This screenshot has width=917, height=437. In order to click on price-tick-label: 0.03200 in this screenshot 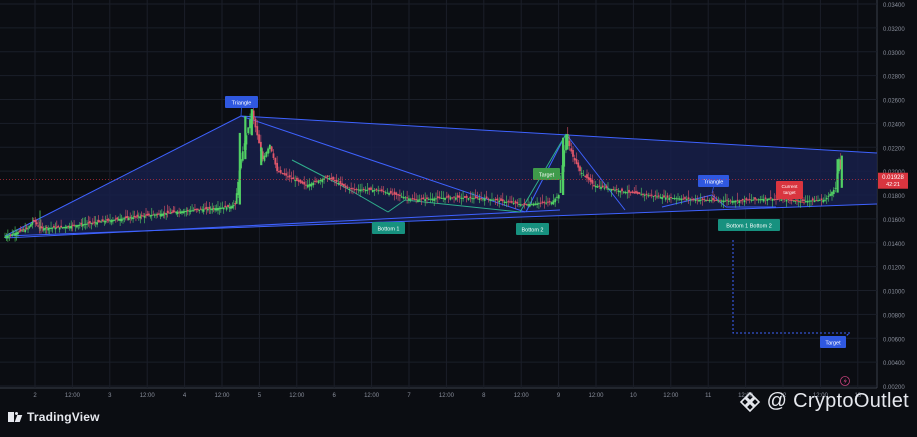, I will do `click(894, 30)`.